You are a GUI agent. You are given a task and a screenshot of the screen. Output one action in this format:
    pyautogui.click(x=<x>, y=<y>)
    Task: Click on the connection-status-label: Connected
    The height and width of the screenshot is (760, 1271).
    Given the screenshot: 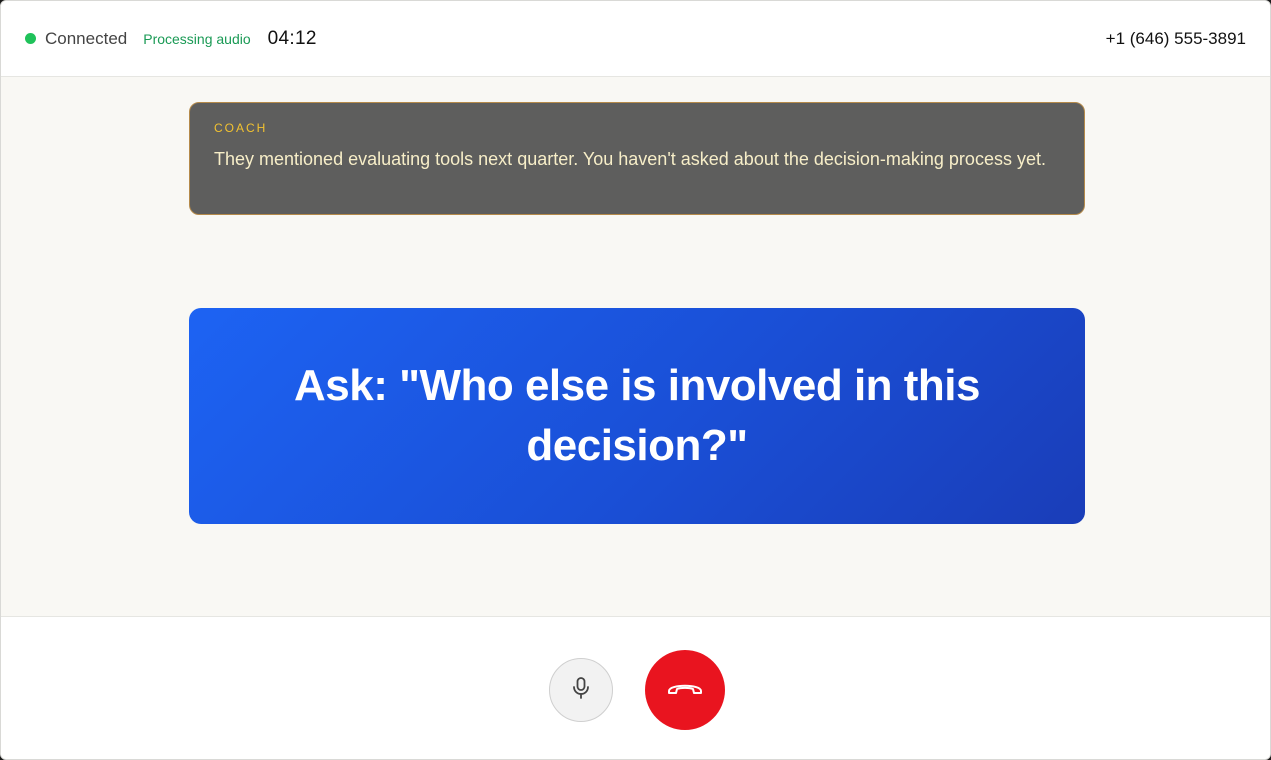 What is the action you would take?
    pyautogui.click(x=86, y=38)
    